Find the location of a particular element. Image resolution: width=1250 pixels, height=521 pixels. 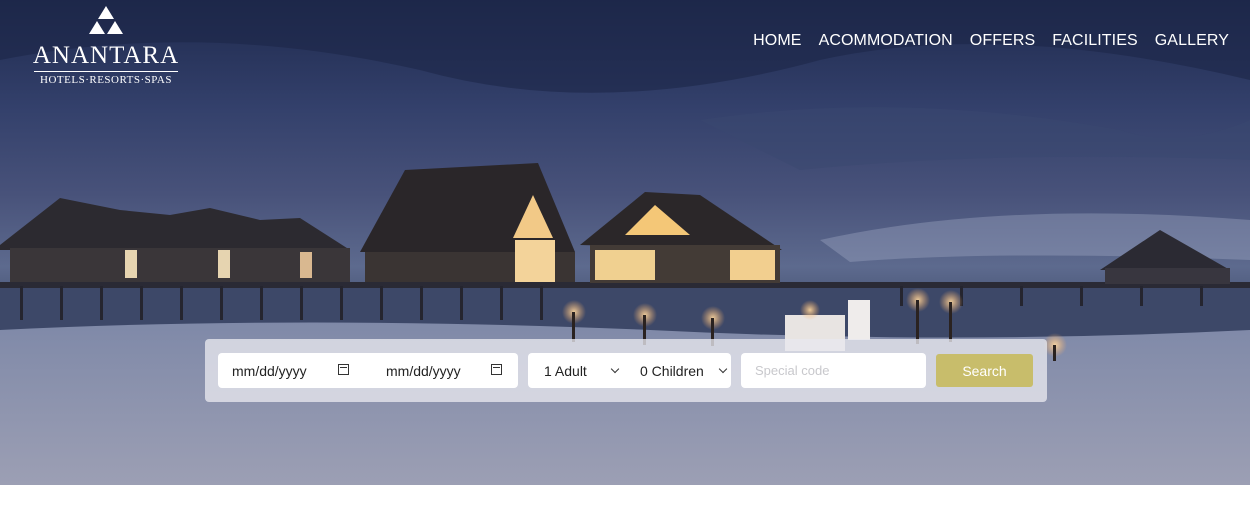

special-code-field is located at coordinates (833, 370).